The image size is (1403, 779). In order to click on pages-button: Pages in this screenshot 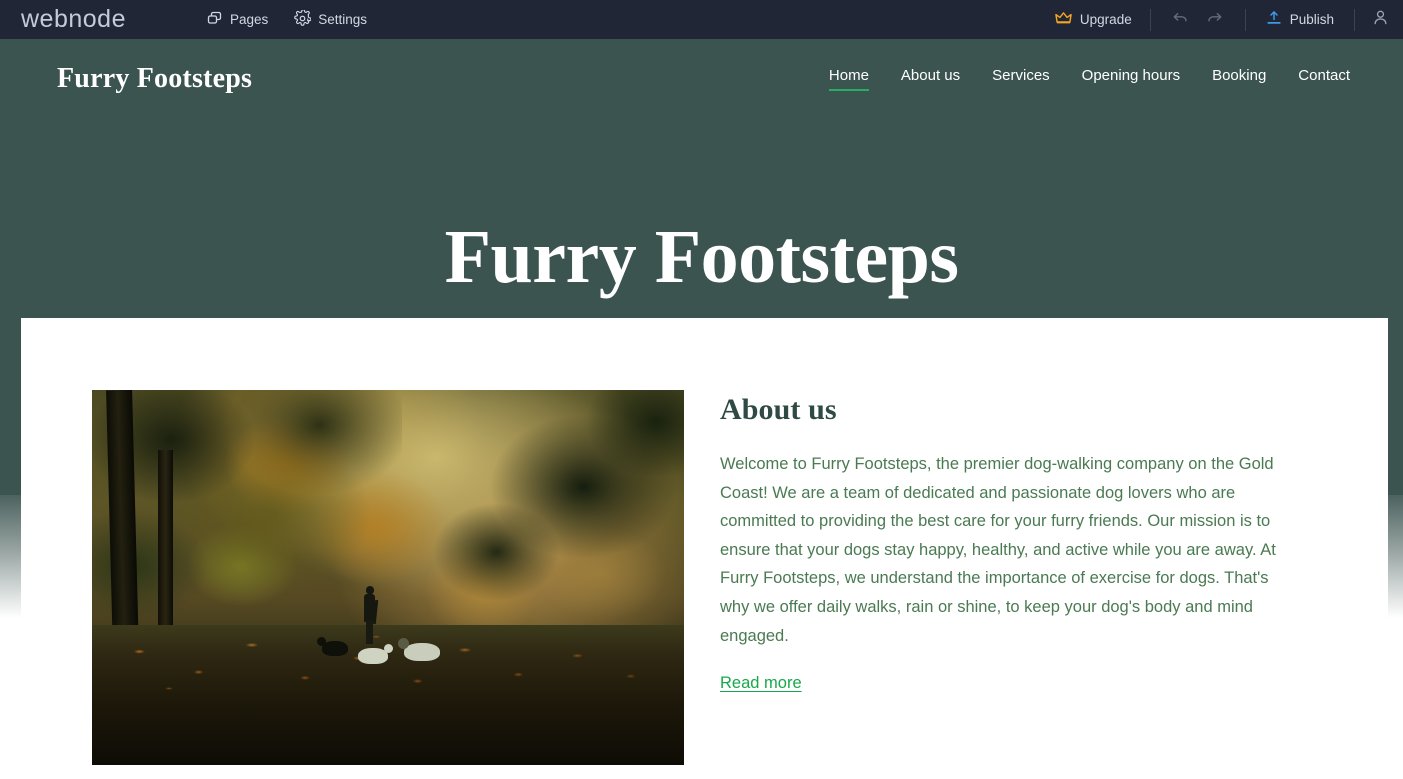, I will do `click(237, 20)`.